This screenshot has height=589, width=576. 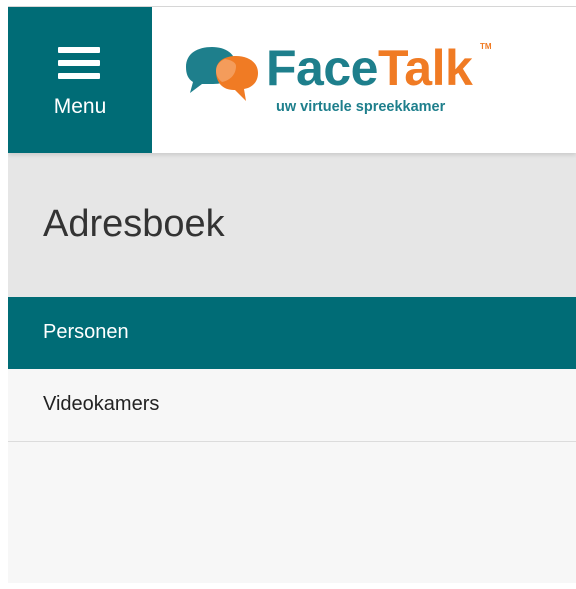 What do you see at coordinates (292, 405) in the screenshot?
I see `nav-item-videokamers: Videokamers` at bounding box center [292, 405].